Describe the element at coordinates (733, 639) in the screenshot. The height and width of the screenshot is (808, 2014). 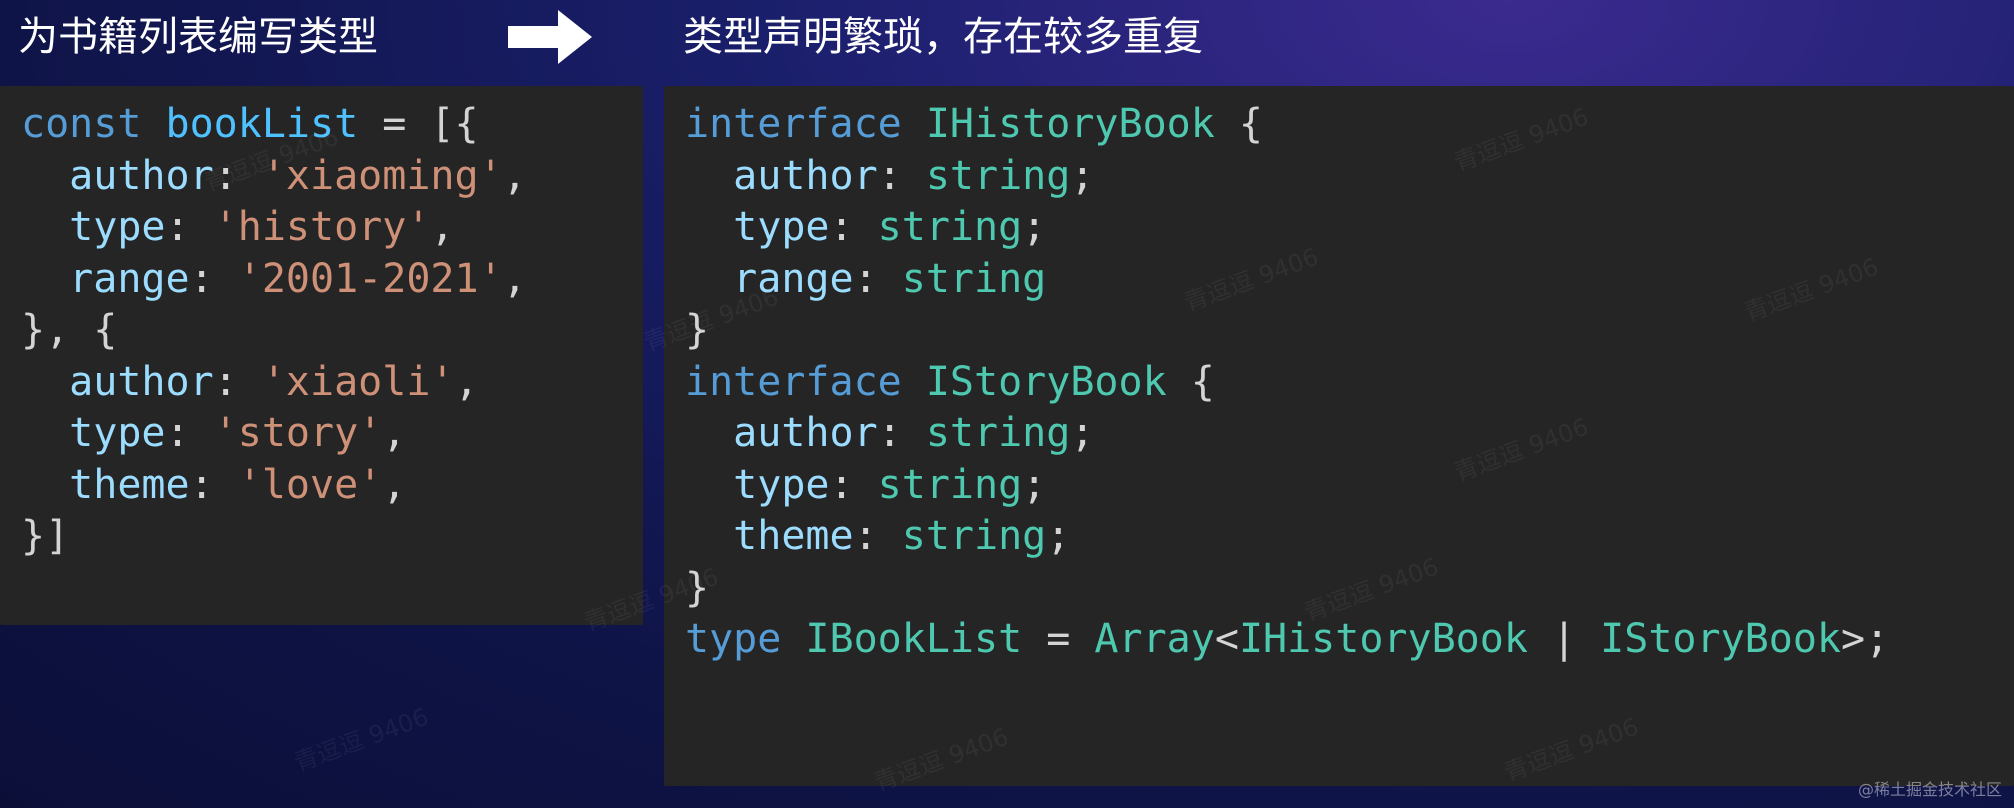
I see `code-token-kw: type` at that location.